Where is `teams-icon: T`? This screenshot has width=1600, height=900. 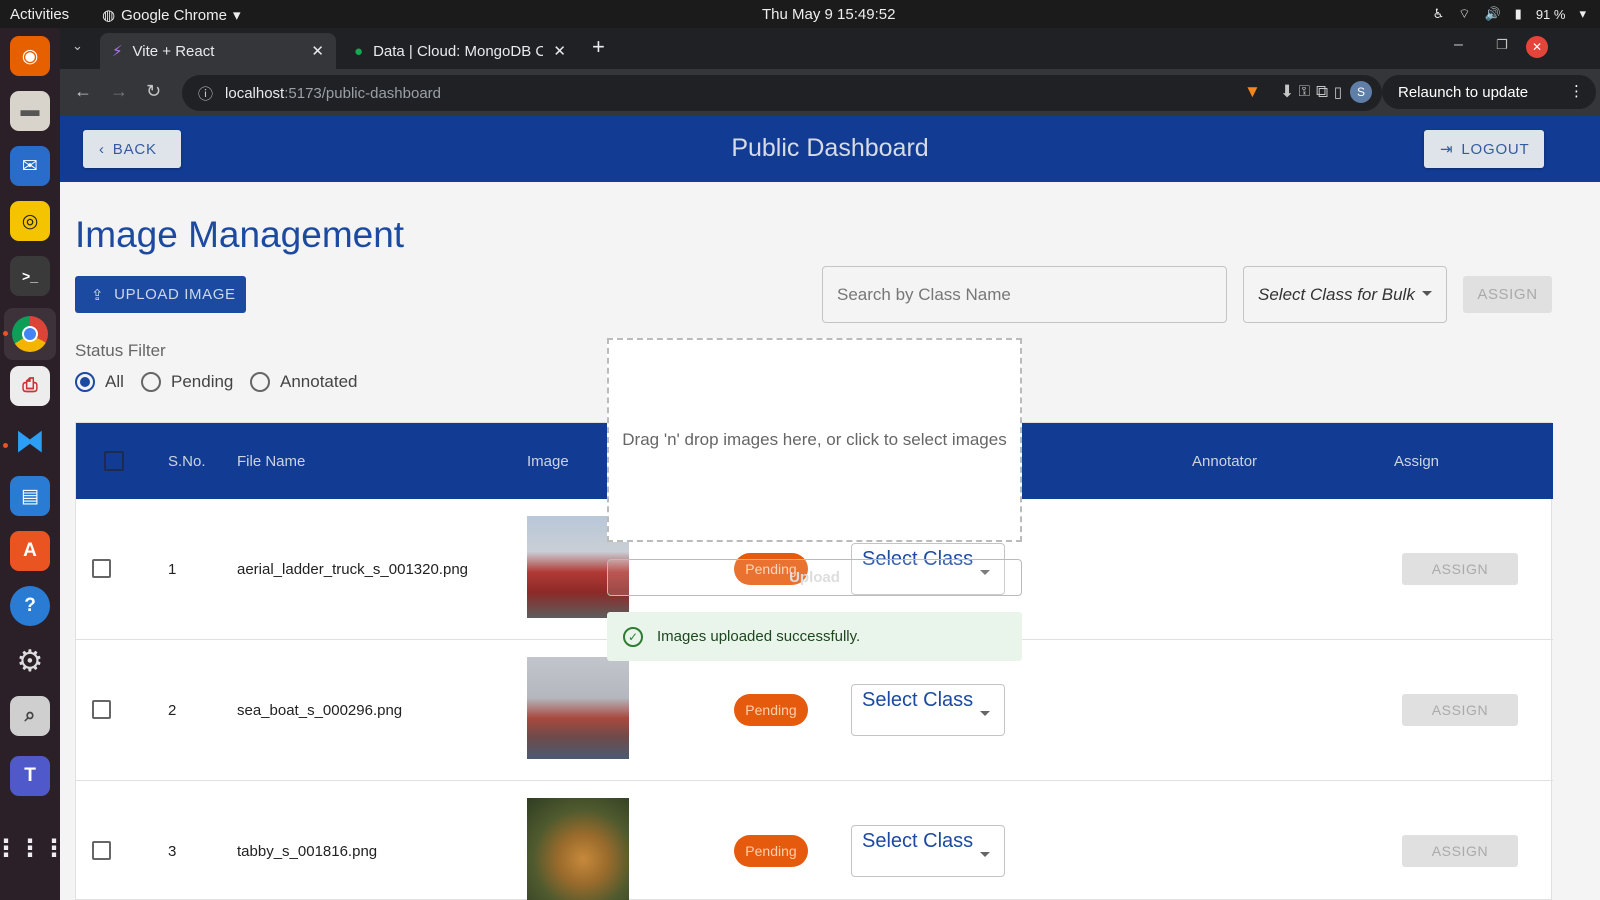
teams-icon: T is located at coordinates (30, 776).